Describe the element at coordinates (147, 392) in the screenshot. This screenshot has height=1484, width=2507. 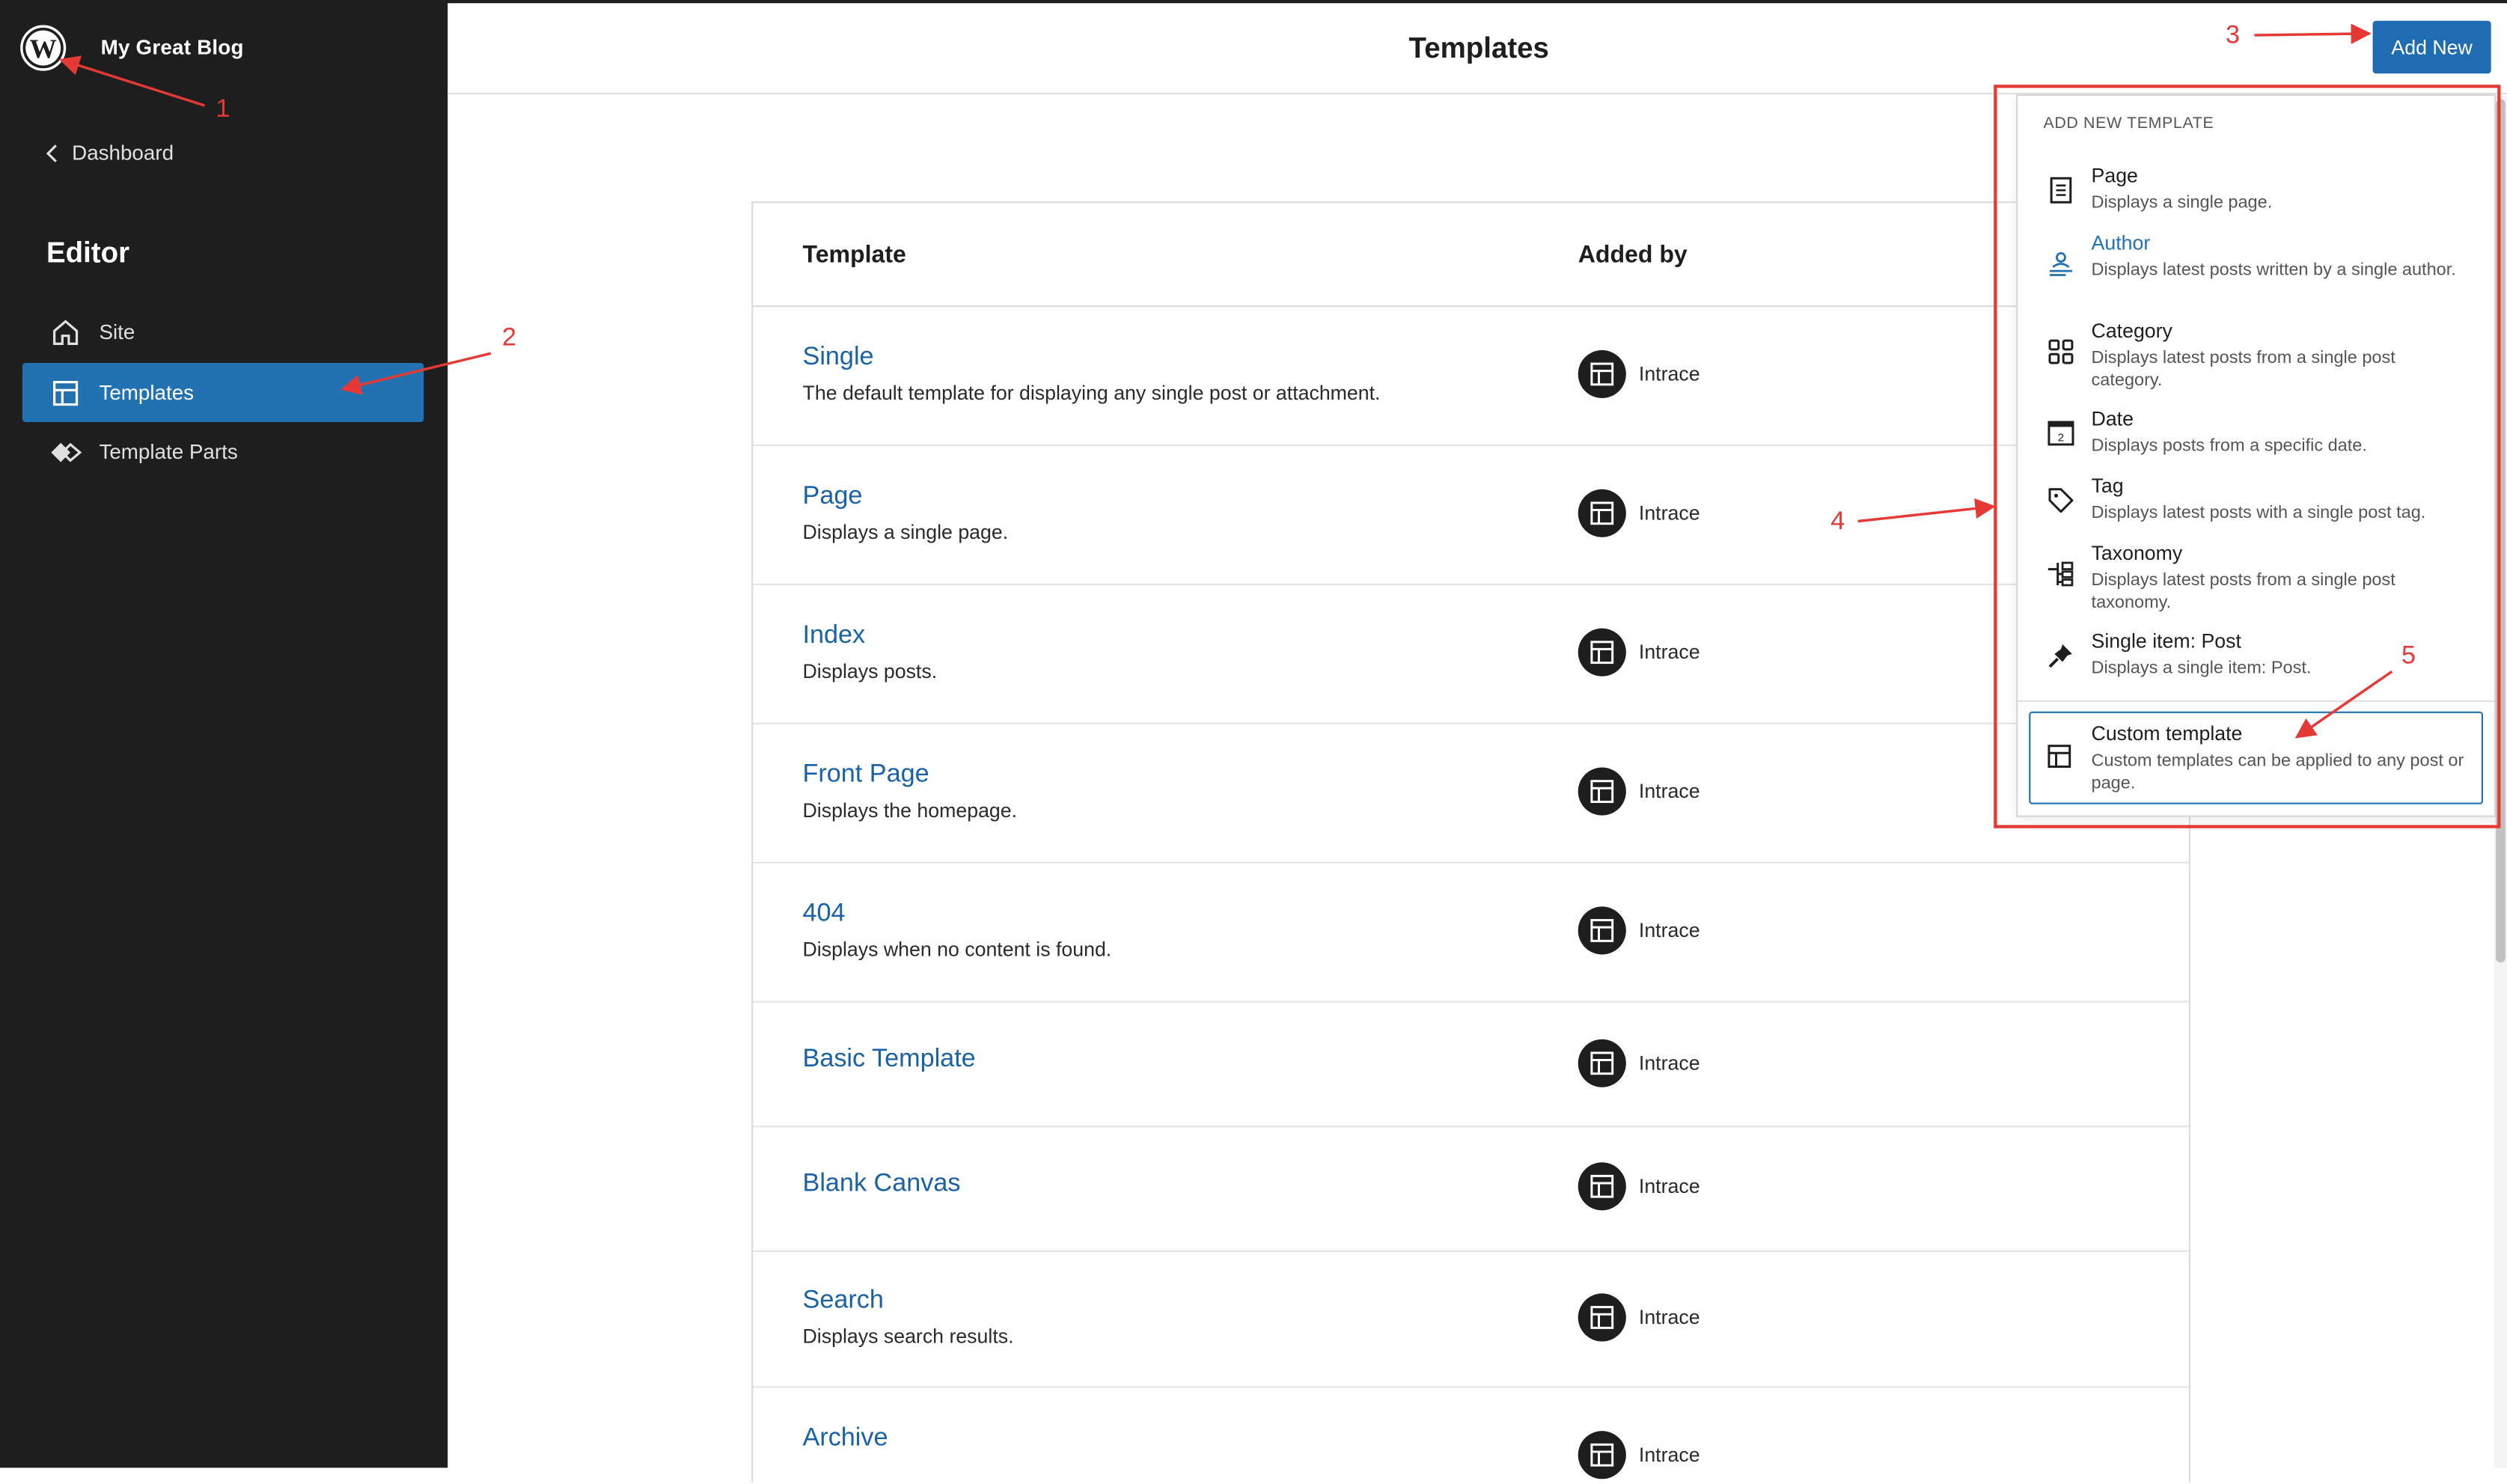
I see `sidebar-item-label: Templates` at that location.